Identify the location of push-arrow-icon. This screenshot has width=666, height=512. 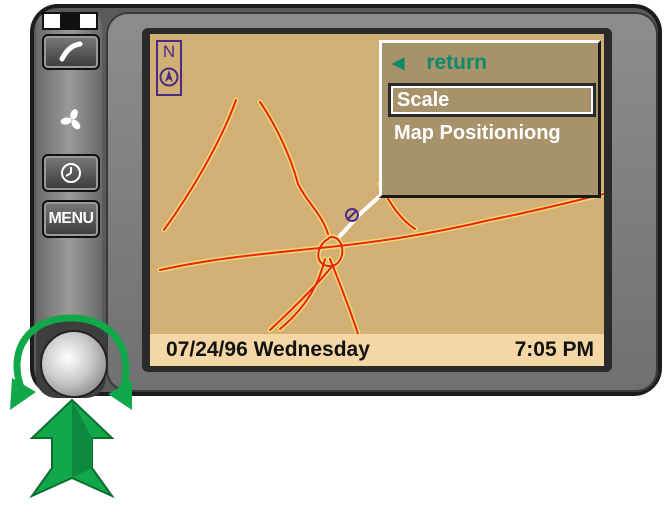
(72, 448).